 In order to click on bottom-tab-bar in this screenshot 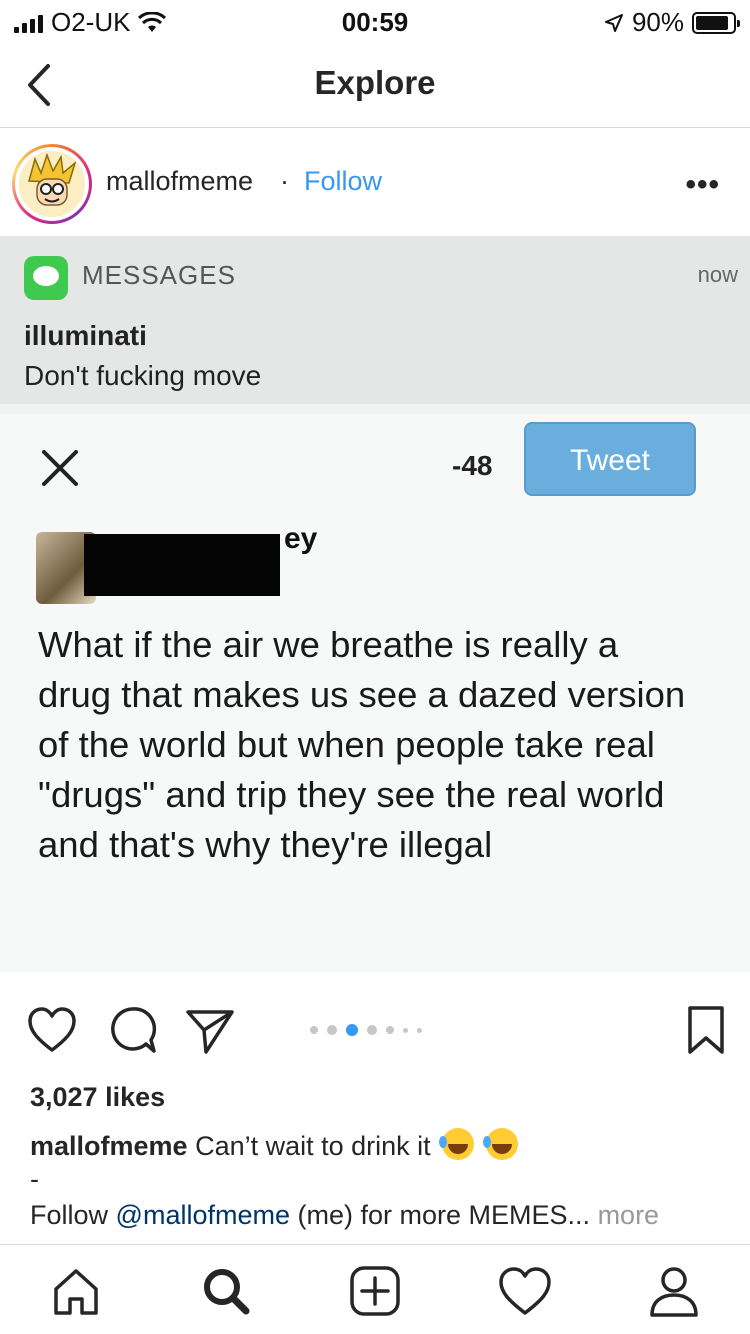, I will do `click(375, 1289)`.